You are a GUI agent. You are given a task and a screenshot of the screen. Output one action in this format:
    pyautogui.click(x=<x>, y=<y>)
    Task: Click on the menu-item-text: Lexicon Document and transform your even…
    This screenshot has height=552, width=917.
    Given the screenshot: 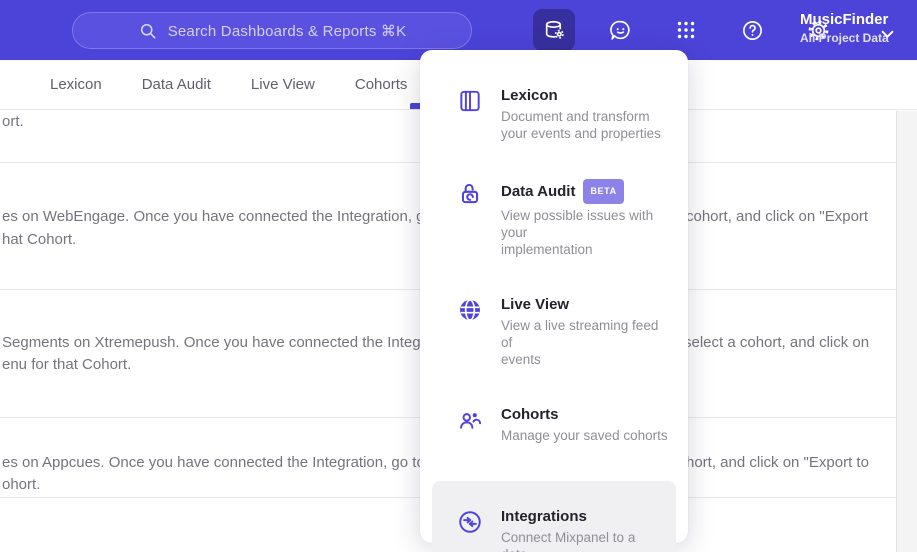 What is the action you would take?
    pyautogui.click(x=581, y=114)
    